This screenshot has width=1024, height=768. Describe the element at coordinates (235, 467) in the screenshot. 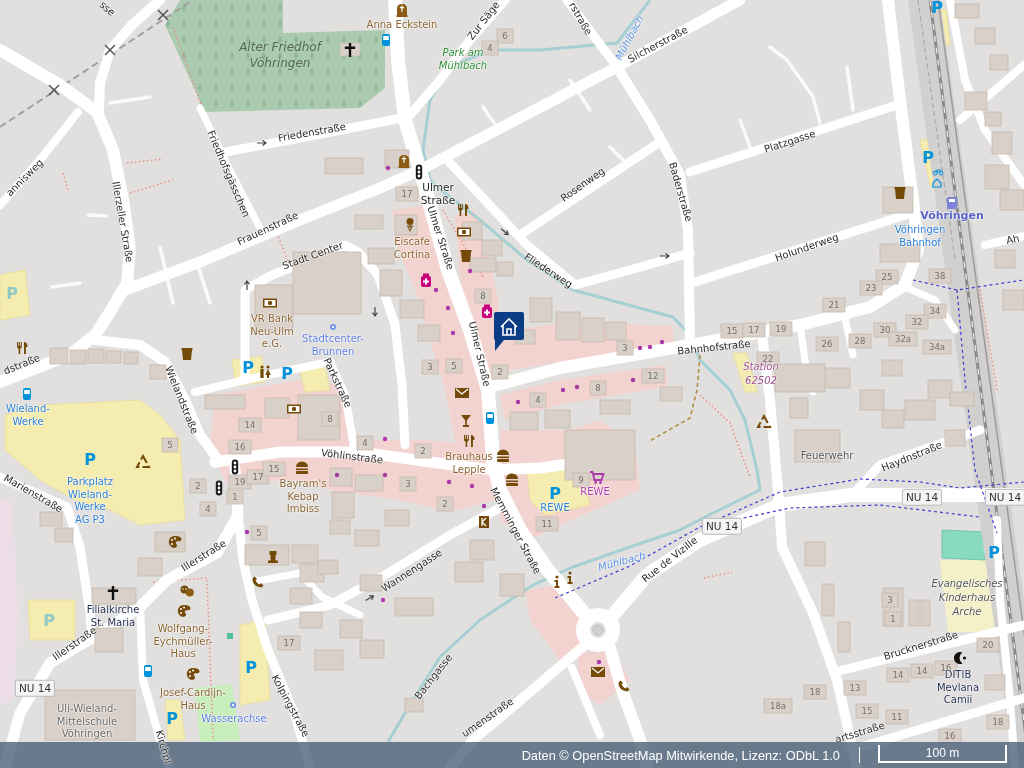

I see `traffic-light-icon` at that location.